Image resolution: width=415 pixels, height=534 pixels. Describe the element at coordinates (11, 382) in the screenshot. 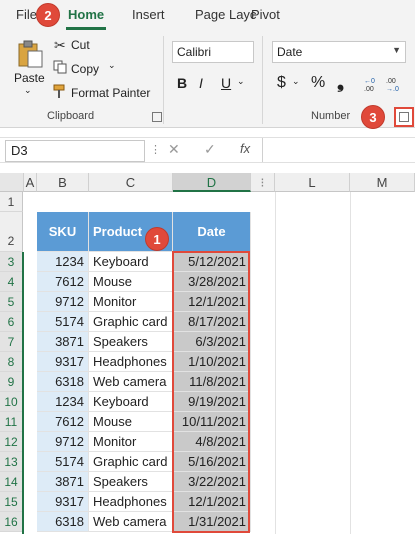

I see `row-header-9: 9` at that location.